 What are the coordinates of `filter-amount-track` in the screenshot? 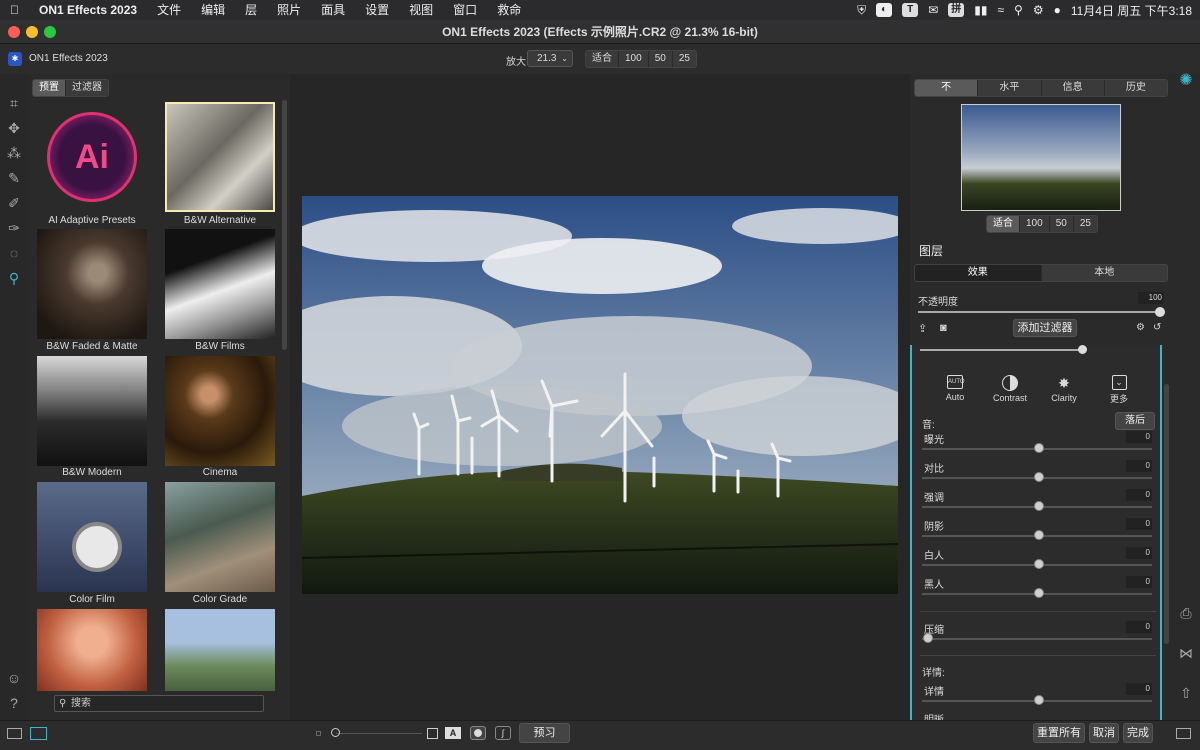 It's located at (1001, 350).